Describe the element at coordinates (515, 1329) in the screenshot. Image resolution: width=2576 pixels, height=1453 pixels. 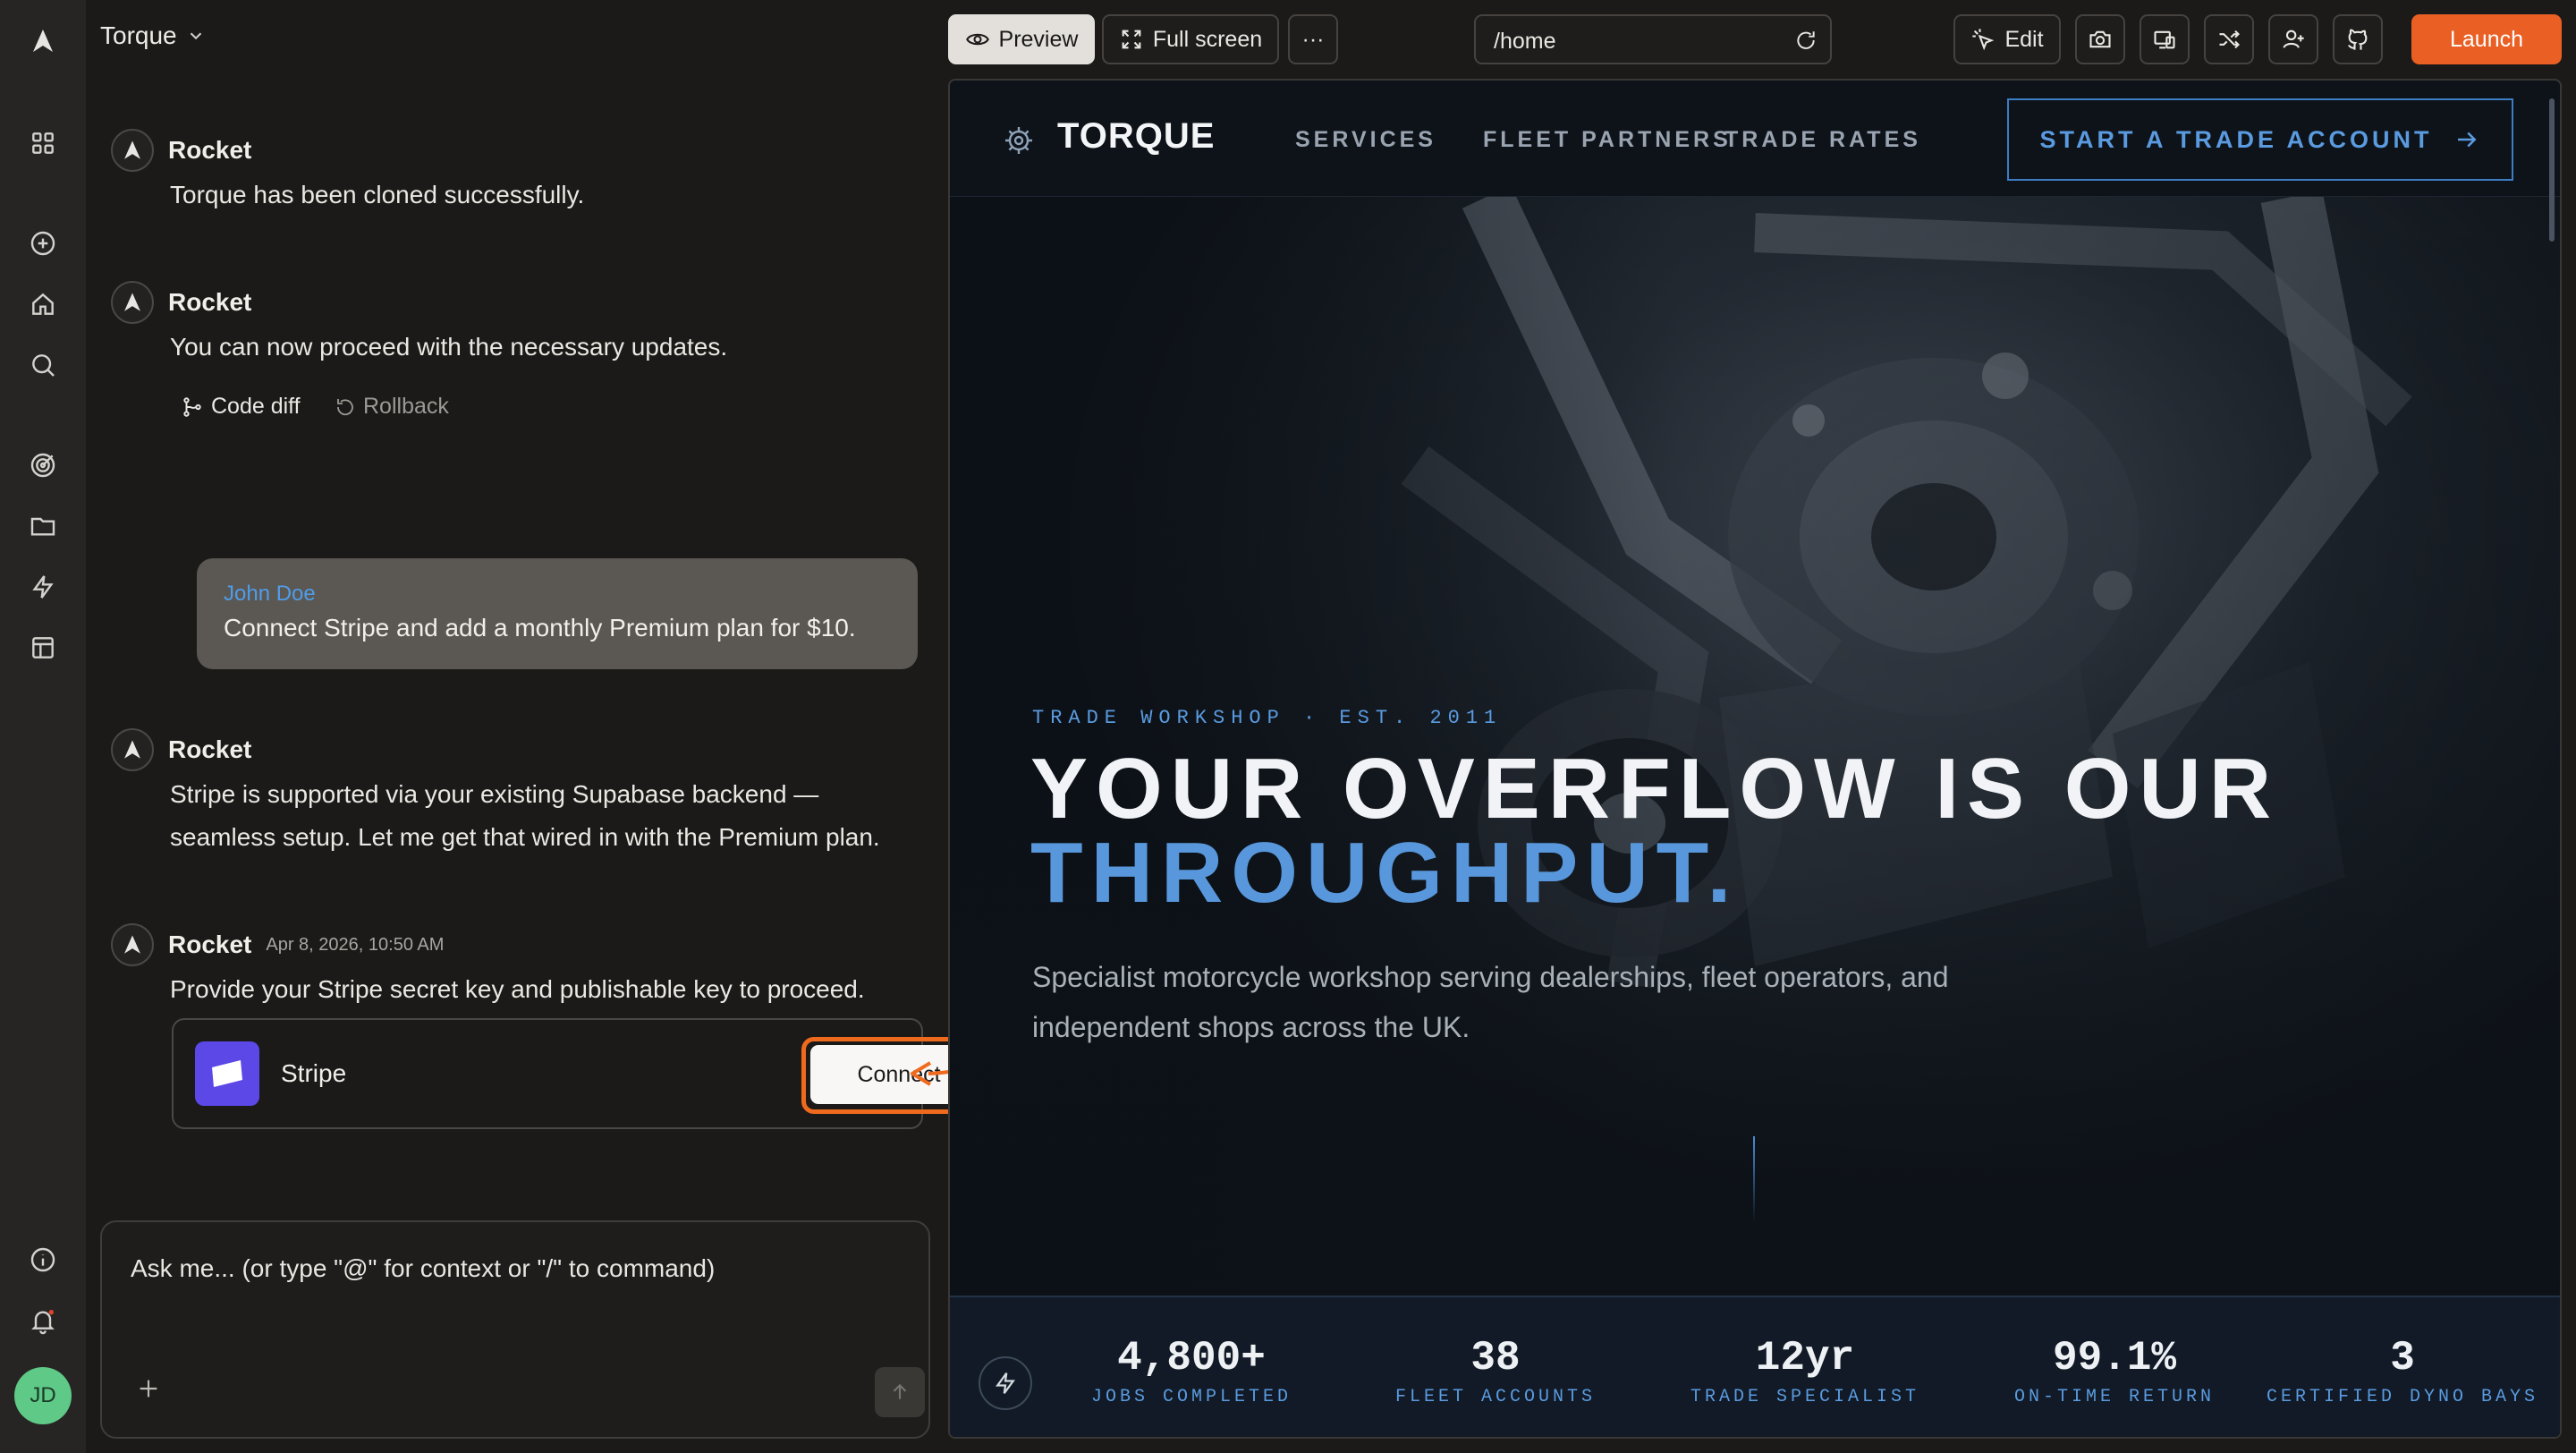
I see `composer` at that location.